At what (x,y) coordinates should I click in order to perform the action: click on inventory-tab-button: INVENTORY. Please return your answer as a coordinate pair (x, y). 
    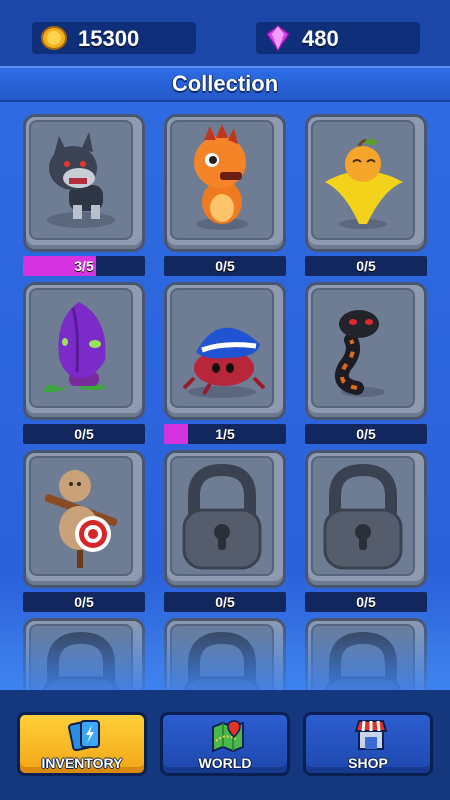
    Looking at the image, I should click on (82, 744).